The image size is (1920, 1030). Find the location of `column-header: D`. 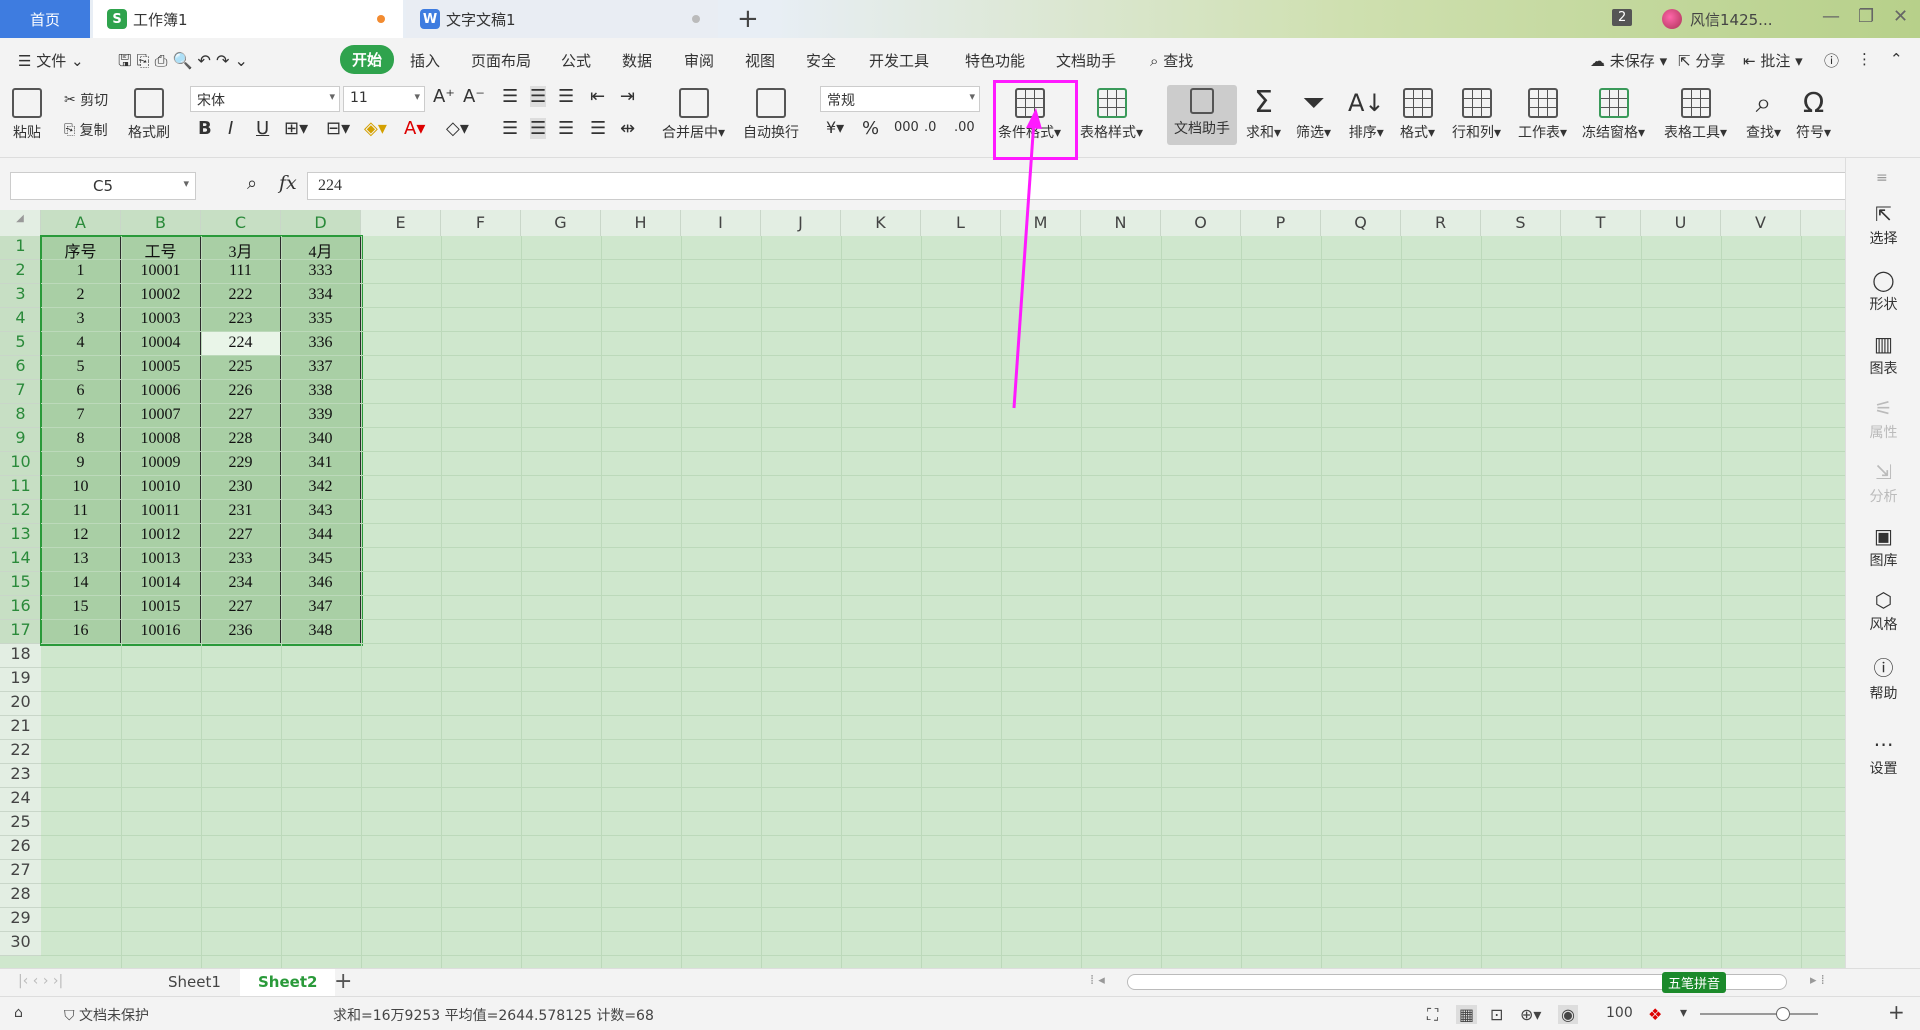

column-header: D is located at coordinates (321, 223).